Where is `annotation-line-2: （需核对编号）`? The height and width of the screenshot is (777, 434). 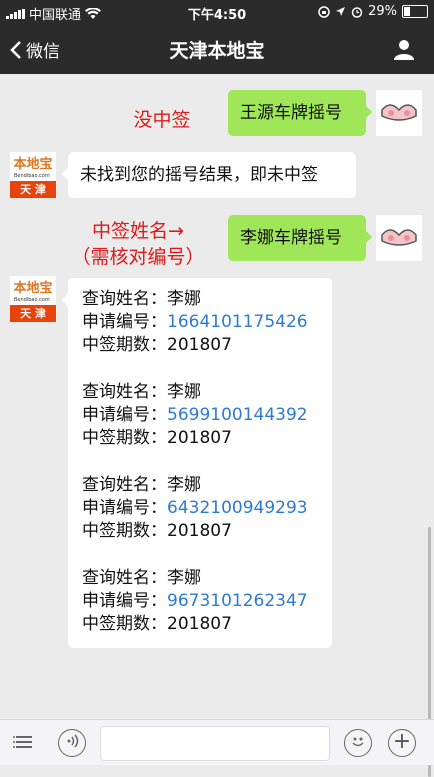
annotation-line-2: （需核对编号） is located at coordinates (138, 257).